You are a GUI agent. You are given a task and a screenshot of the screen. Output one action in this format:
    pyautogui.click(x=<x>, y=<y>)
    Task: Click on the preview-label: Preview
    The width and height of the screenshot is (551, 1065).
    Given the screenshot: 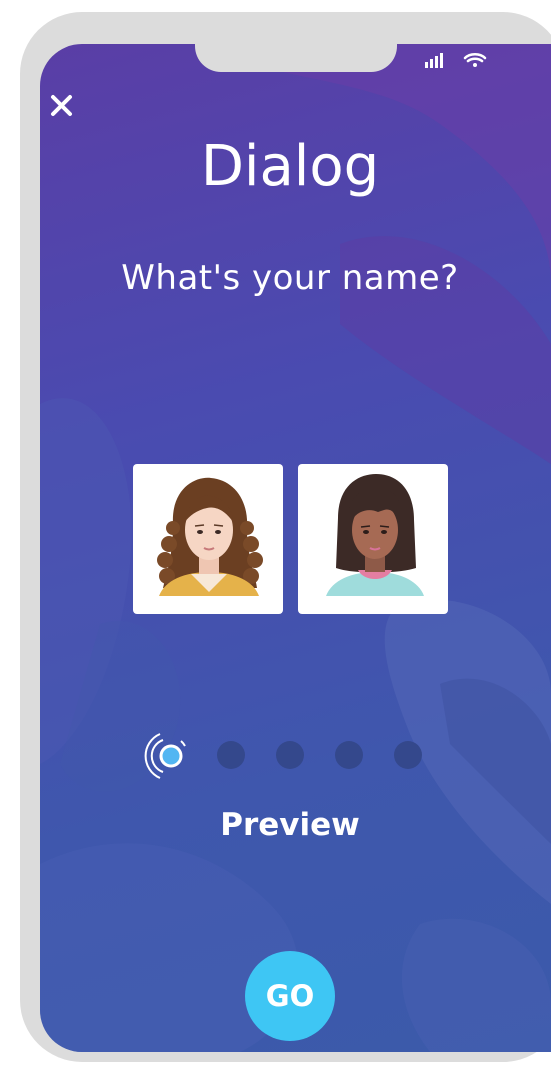 What is the action you would take?
    pyautogui.click(x=290, y=825)
    